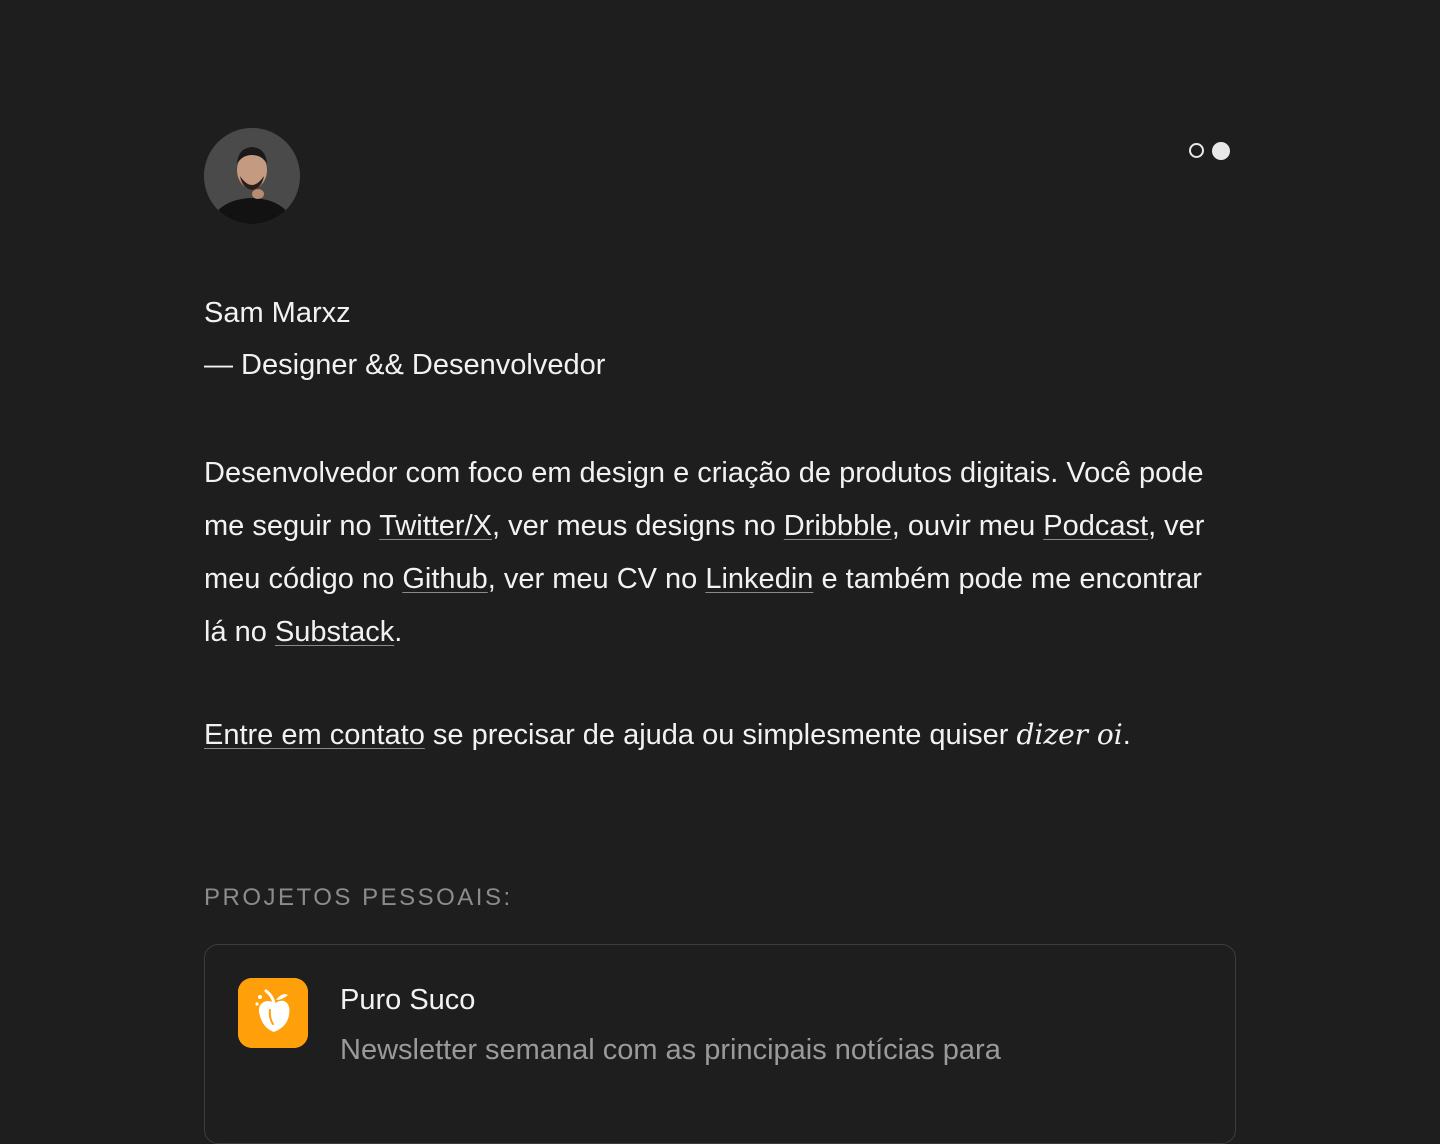  I want to click on contact-link: Entre em contato, so click(314, 735).